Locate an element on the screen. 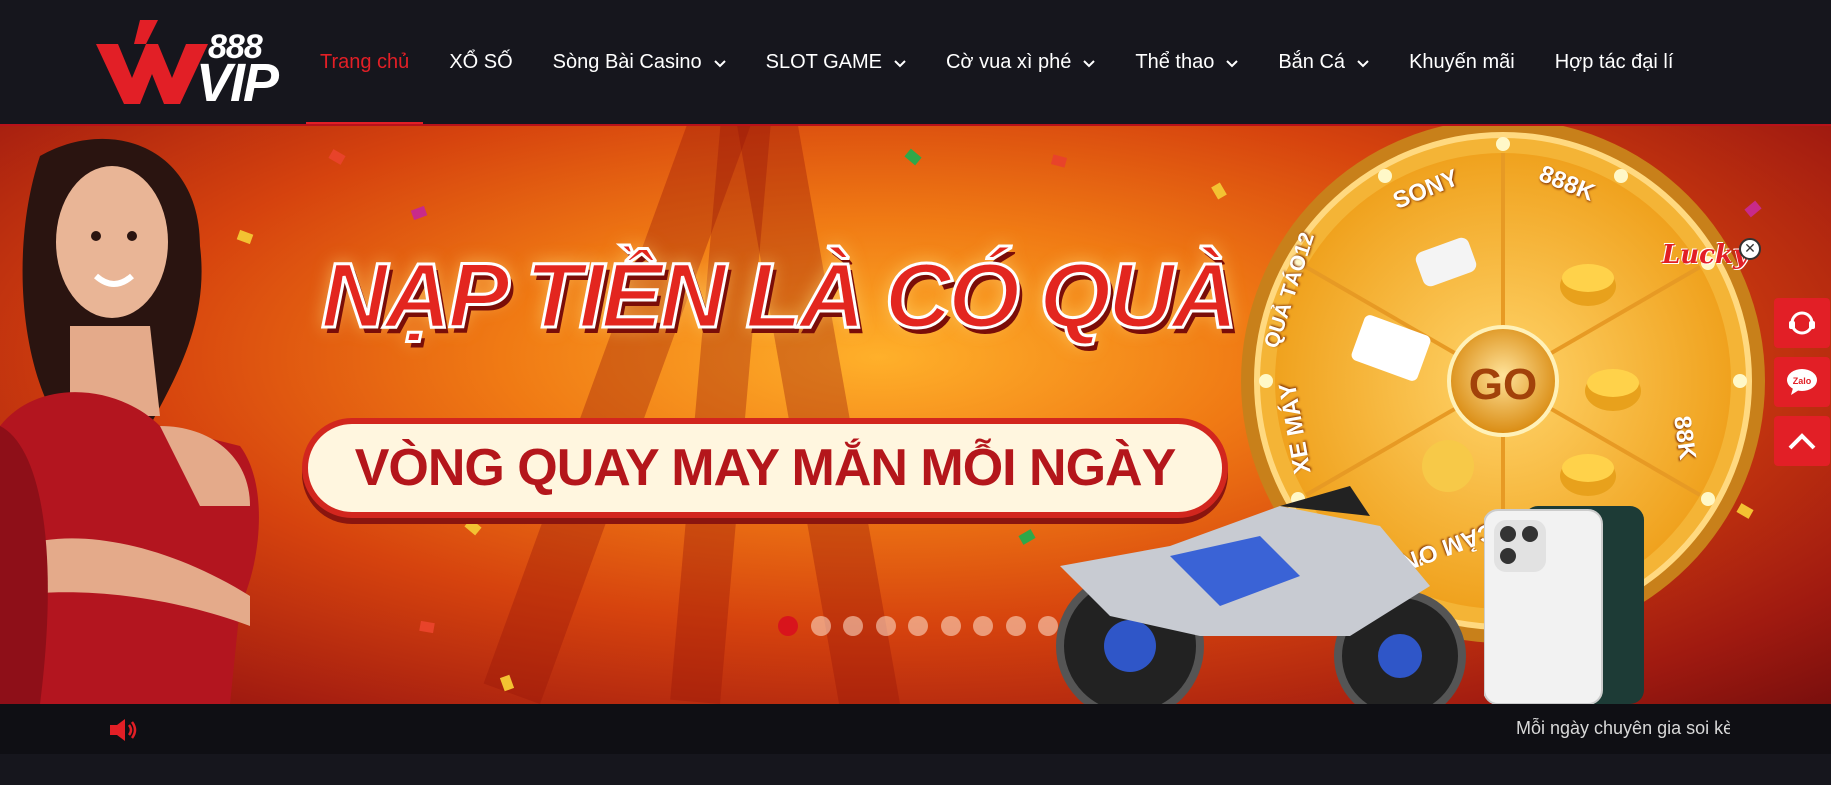 The height and width of the screenshot is (785, 1831). nav-item: Khuyến mãi is located at coordinates (1462, 62).